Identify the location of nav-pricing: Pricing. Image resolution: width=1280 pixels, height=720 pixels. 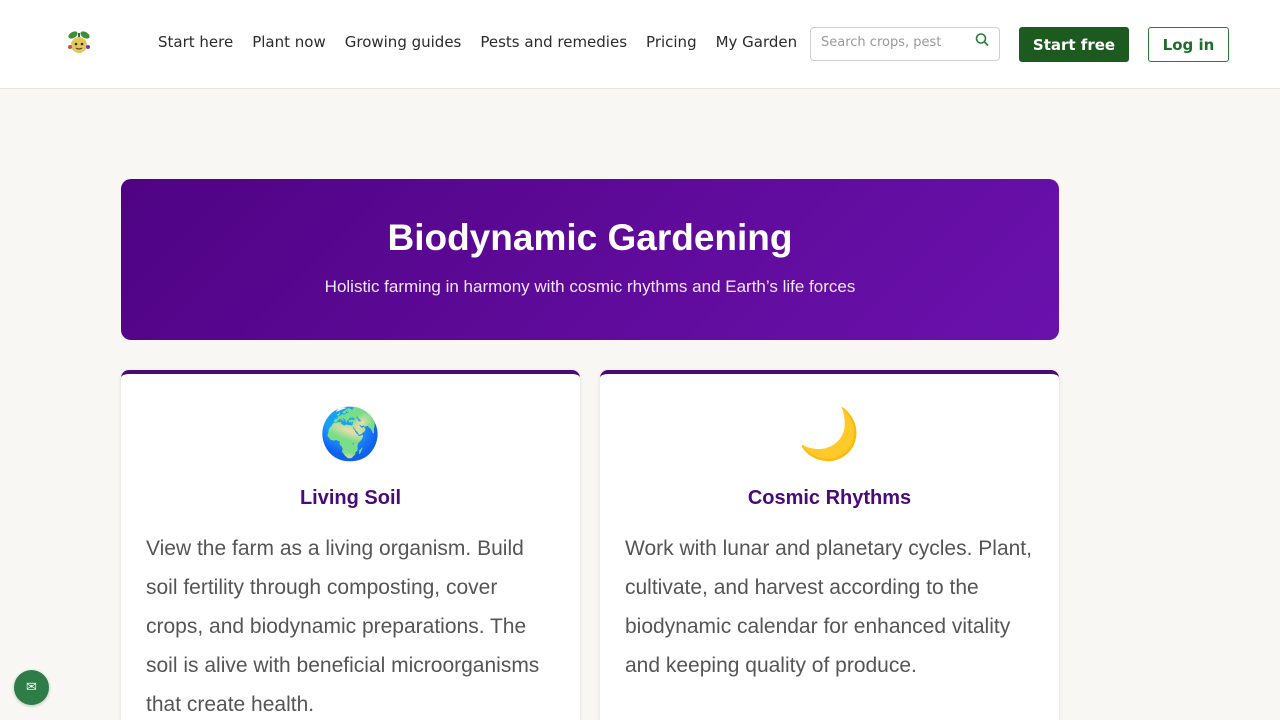
(671, 42).